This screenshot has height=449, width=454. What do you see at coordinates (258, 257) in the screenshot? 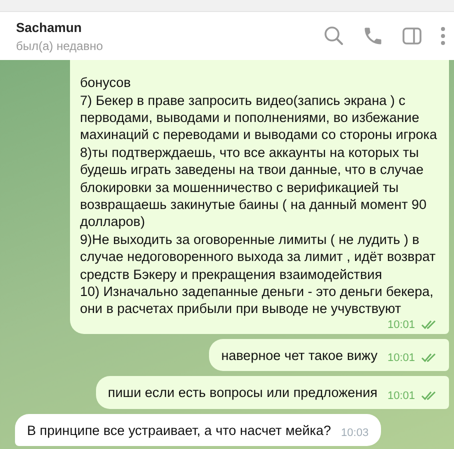
I see `message-text: случае недоговоренного выхода за лимит , идёт возврат` at bounding box center [258, 257].